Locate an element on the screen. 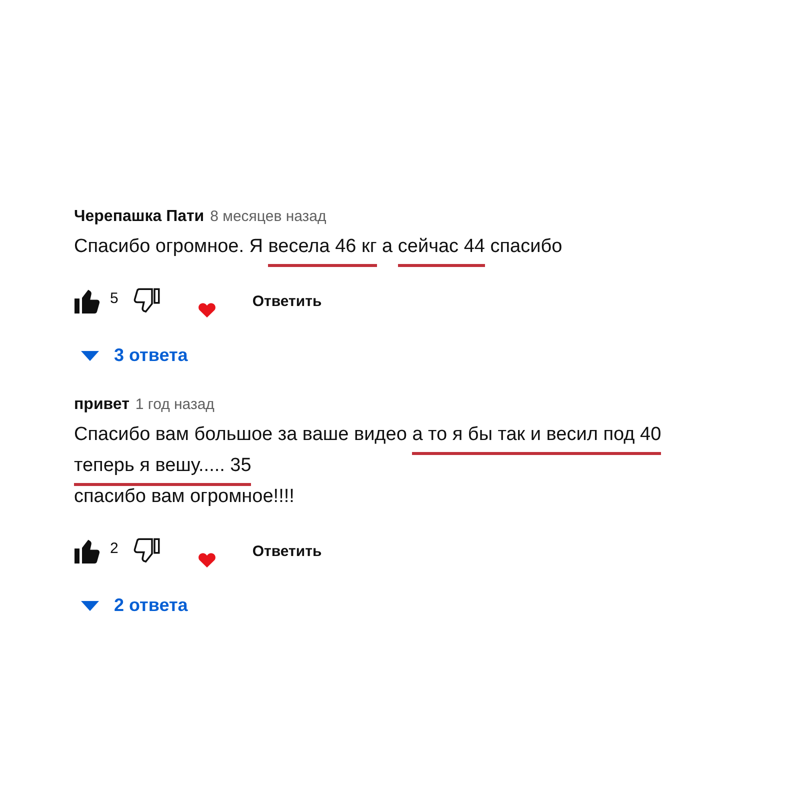 The image size is (804, 800). like-count: 5 is located at coordinates (114, 298).